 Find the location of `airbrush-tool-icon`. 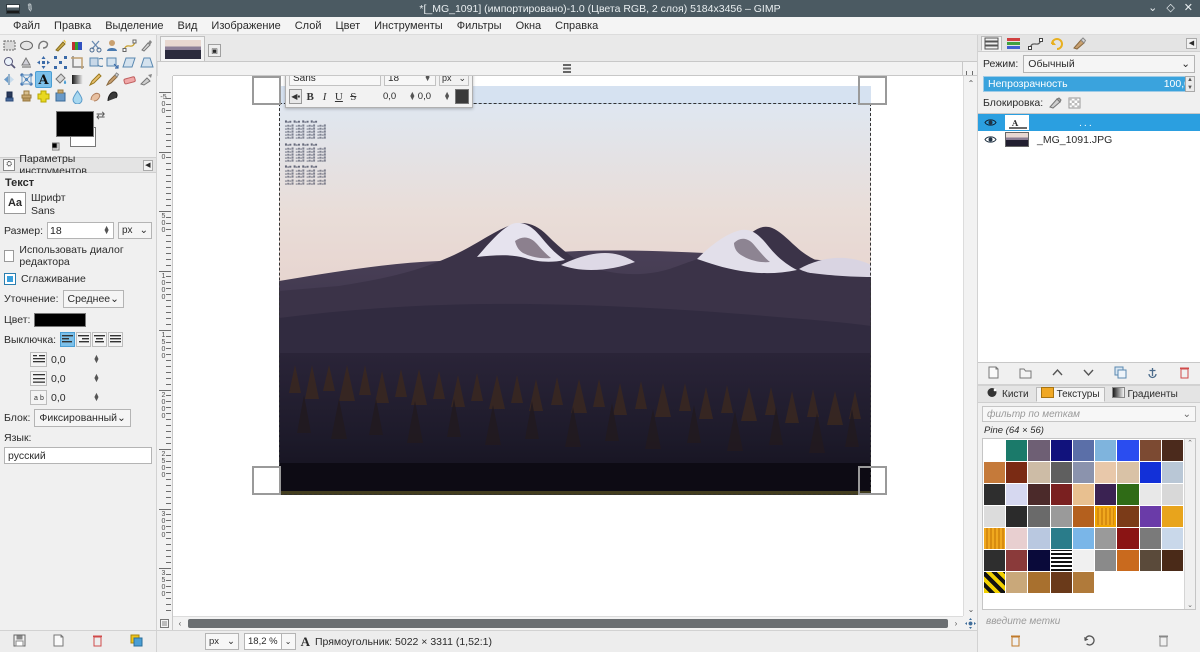

airbrush-tool-icon is located at coordinates (146, 79).